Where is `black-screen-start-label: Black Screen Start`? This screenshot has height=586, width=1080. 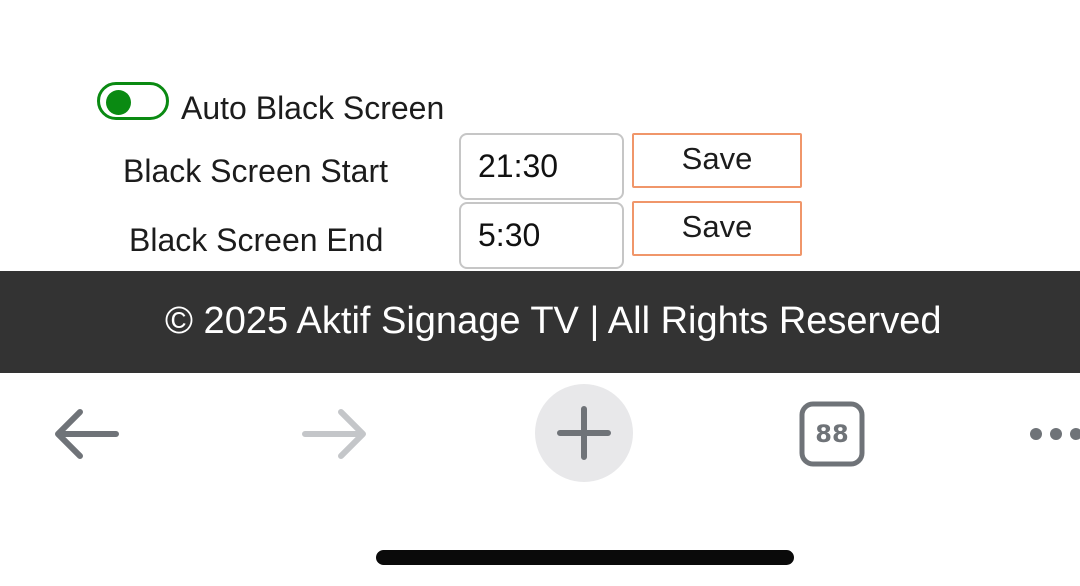
black-screen-start-label: Black Screen Start is located at coordinates (255, 171).